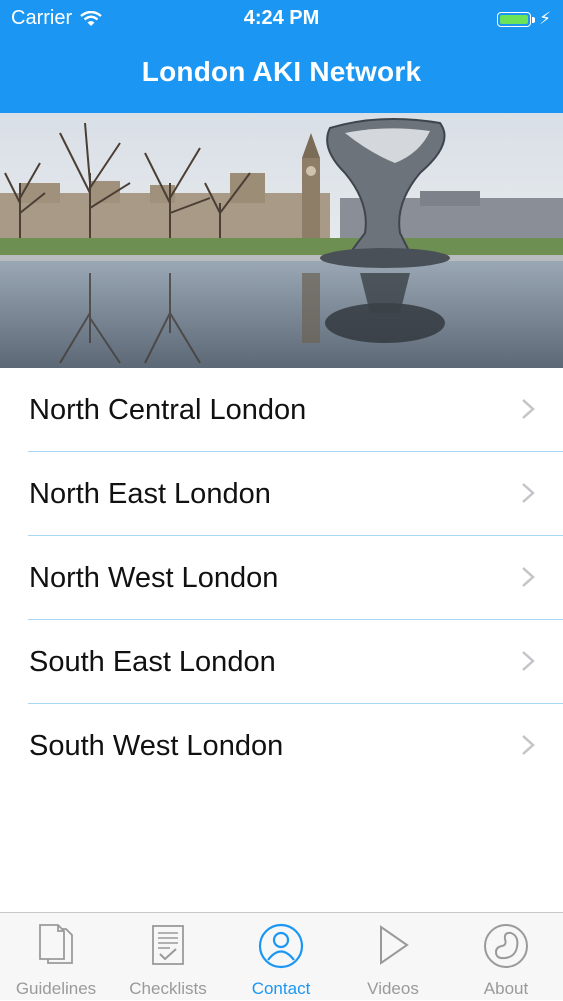 This screenshot has height=1001, width=563. I want to click on status-time: 4:24 PM, so click(281, 18).